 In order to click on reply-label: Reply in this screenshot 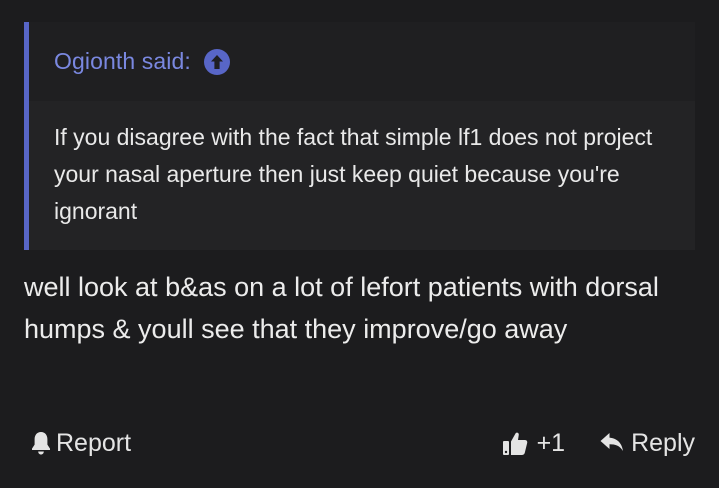, I will do `click(663, 442)`.